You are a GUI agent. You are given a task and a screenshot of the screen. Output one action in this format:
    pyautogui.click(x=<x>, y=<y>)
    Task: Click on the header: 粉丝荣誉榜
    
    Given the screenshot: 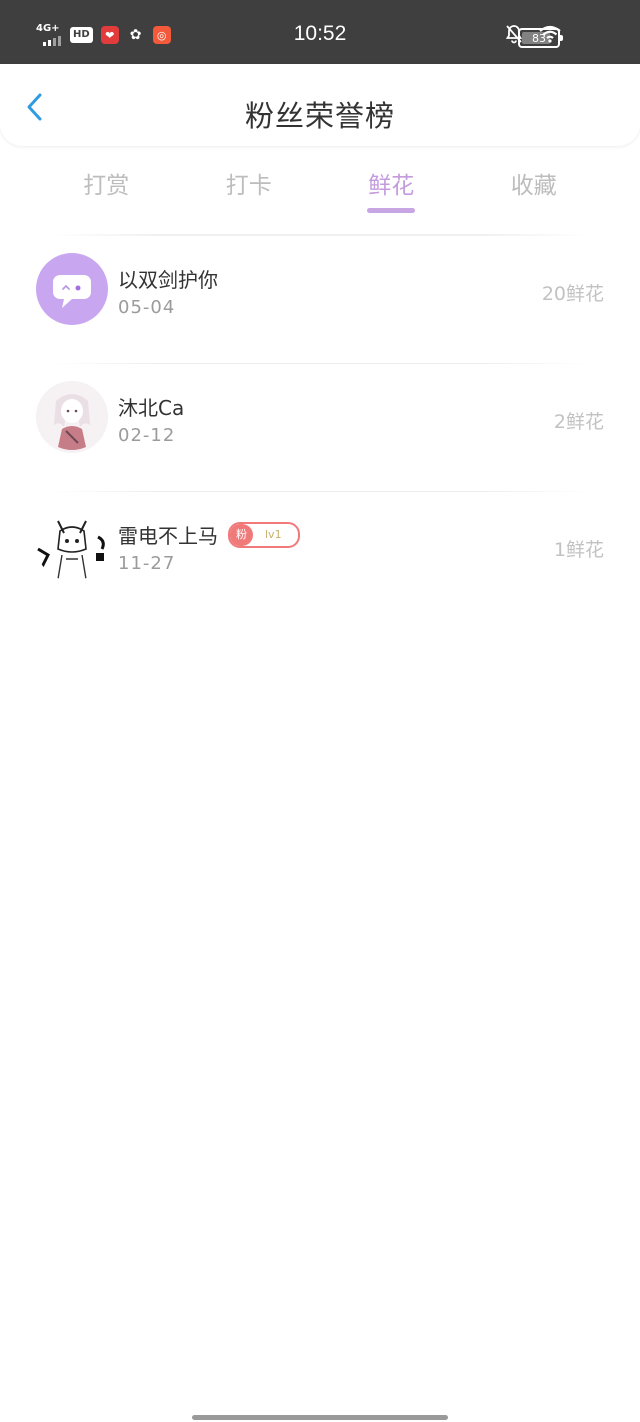 What is the action you would take?
    pyautogui.click(x=320, y=105)
    